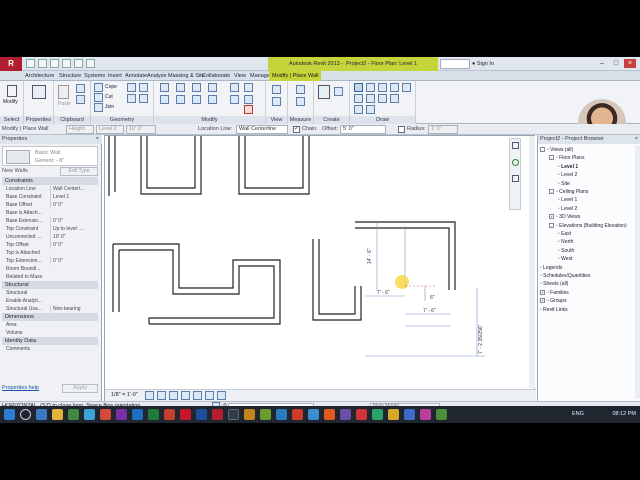 The height and width of the screenshot is (480, 640). I want to click on split-face-icon, so click(143, 87).